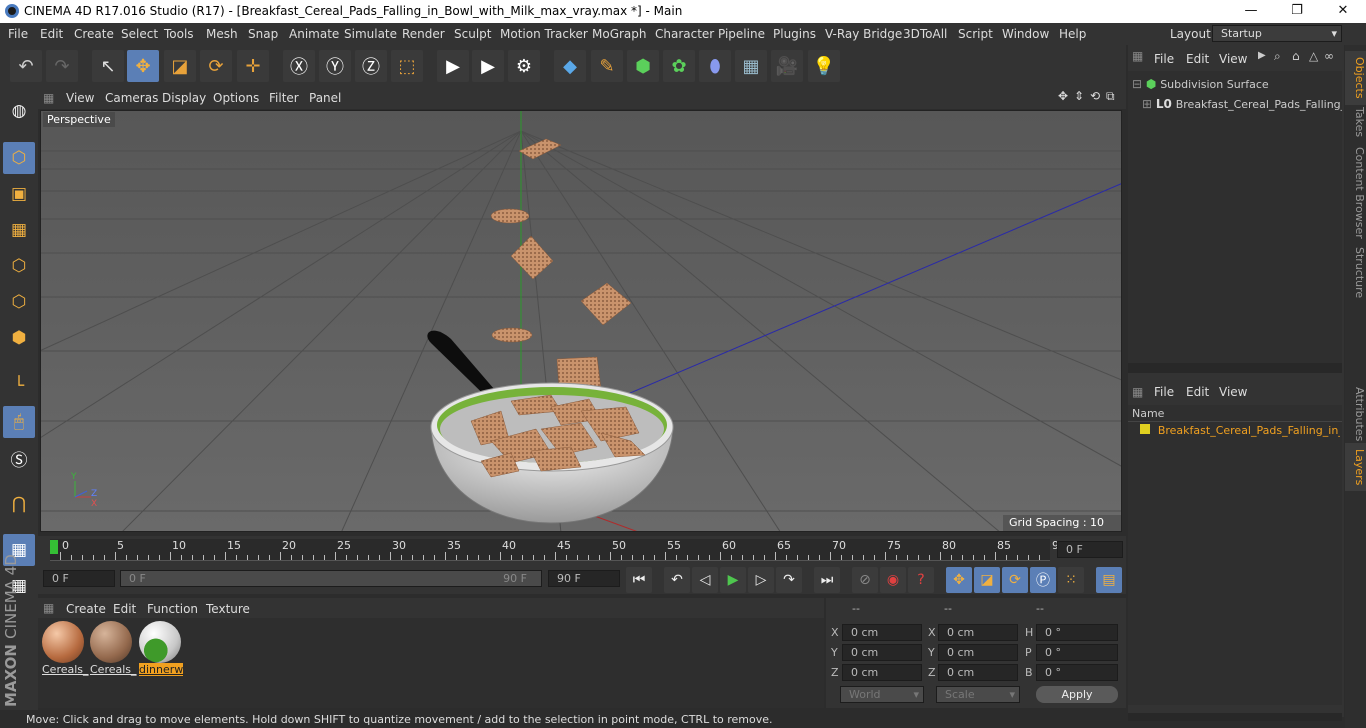 This screenshot has height=728, width=1366. I want to click on go-to-start-icon: ⏮, so click(639, 580).